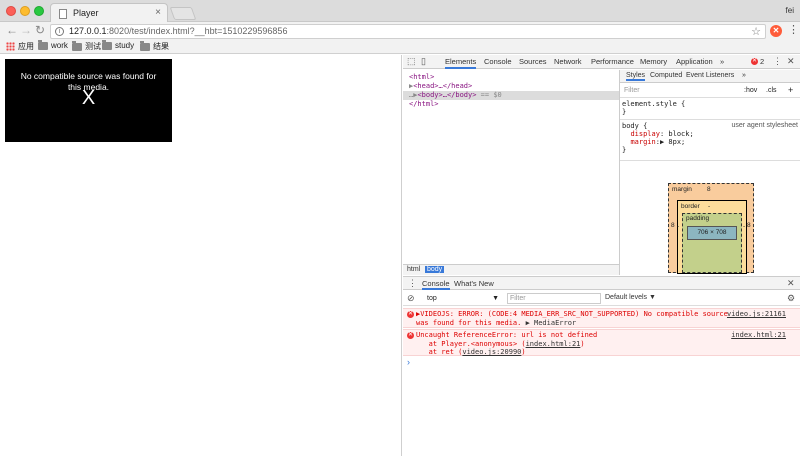 The height and width of the screenshot is (456, 800). I want to click on tab-event-listeners: Event Listeners, so click(710, 75).